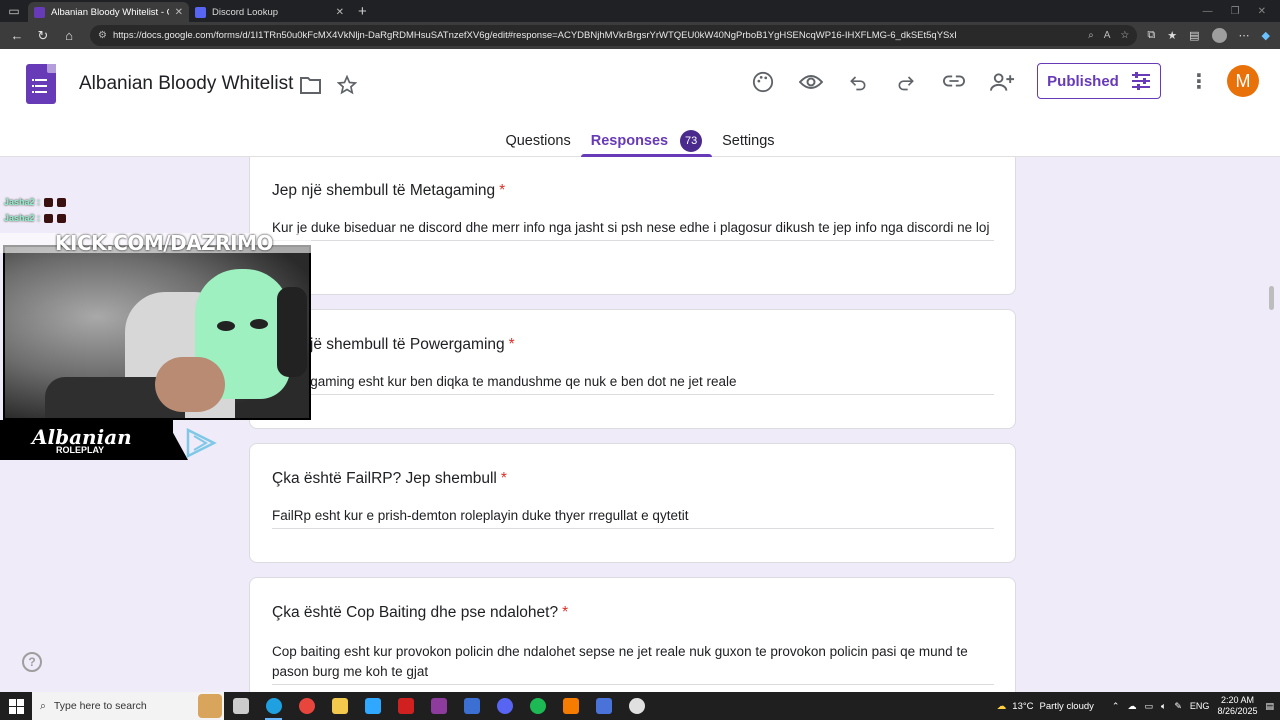 The width and height of the screenshot is (1280, 720). I want to click on question-title: Çka është Cop Baiting dhe pse ndalohet? *, so click(420, 613).